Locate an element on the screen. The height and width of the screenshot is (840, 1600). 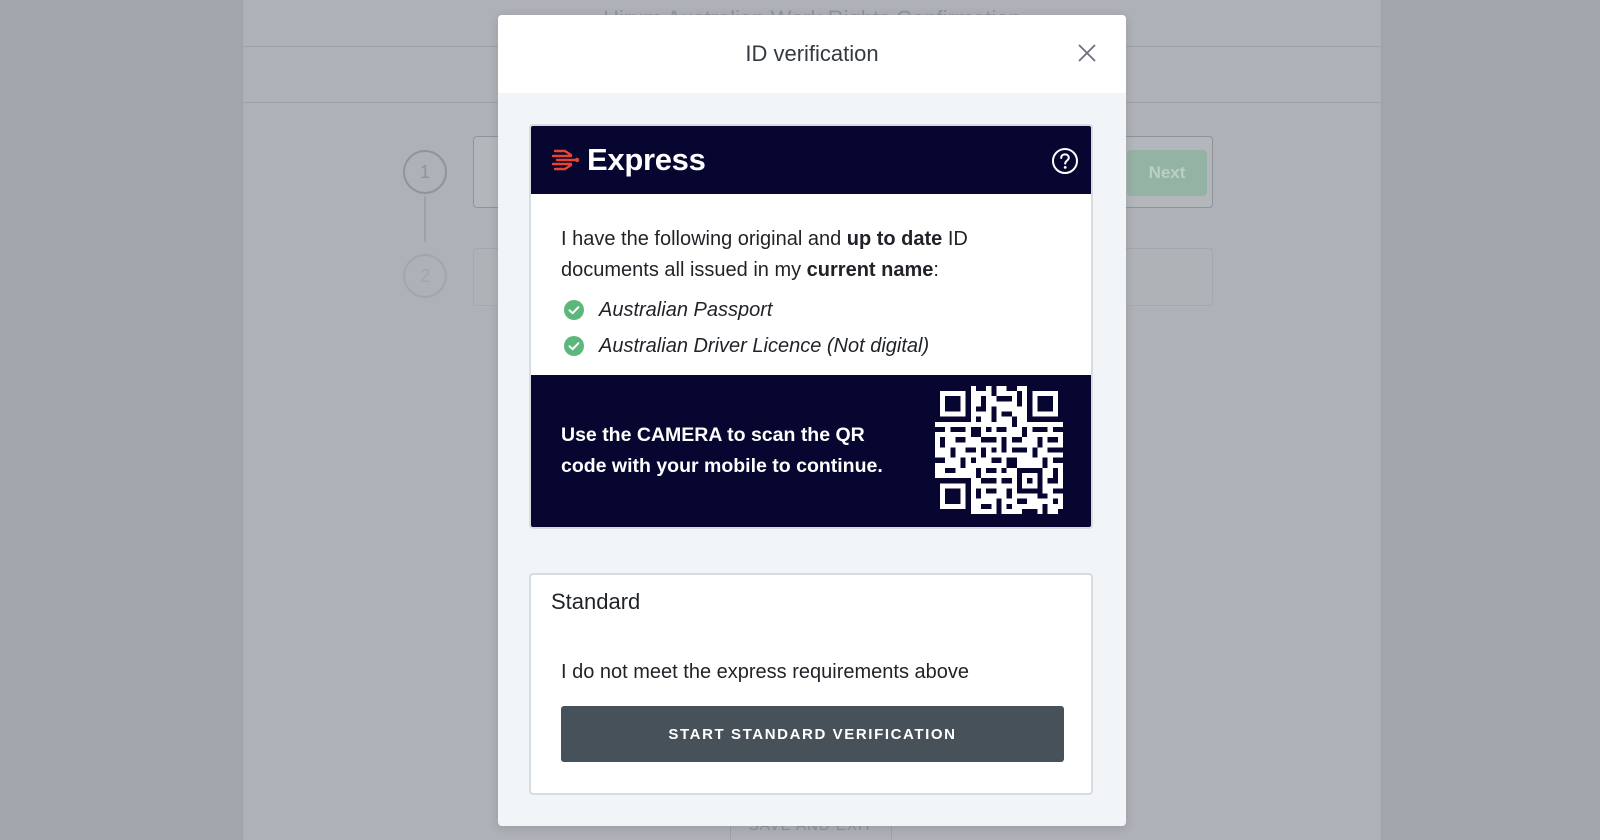
help-icon is located at coordinates (1065, 161).